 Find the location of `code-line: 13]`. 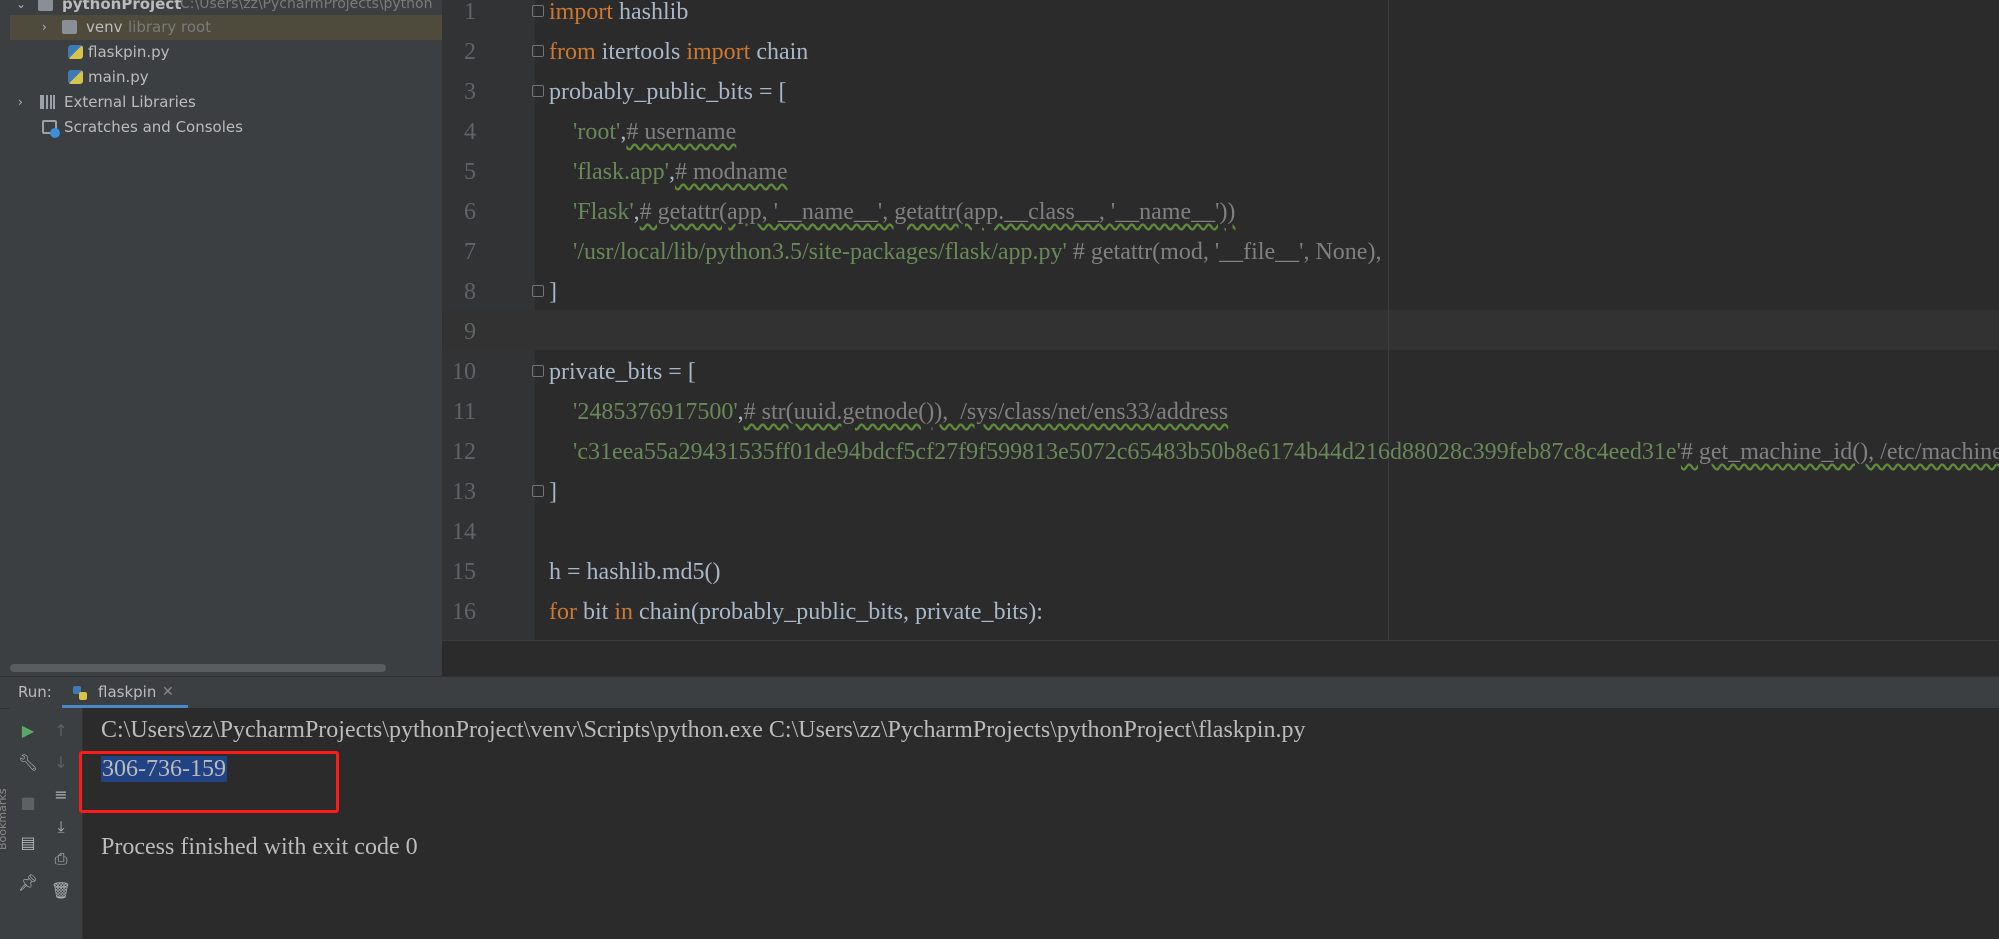

code-line: 13] is located at coordinates (1220, 492).